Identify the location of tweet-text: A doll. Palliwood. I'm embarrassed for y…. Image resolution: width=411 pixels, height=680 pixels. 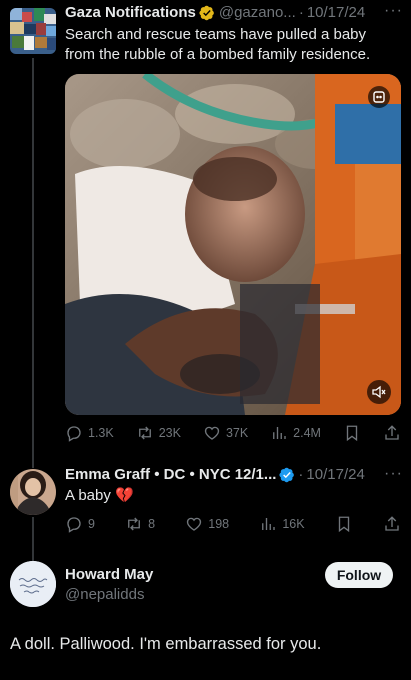
(165, 644).